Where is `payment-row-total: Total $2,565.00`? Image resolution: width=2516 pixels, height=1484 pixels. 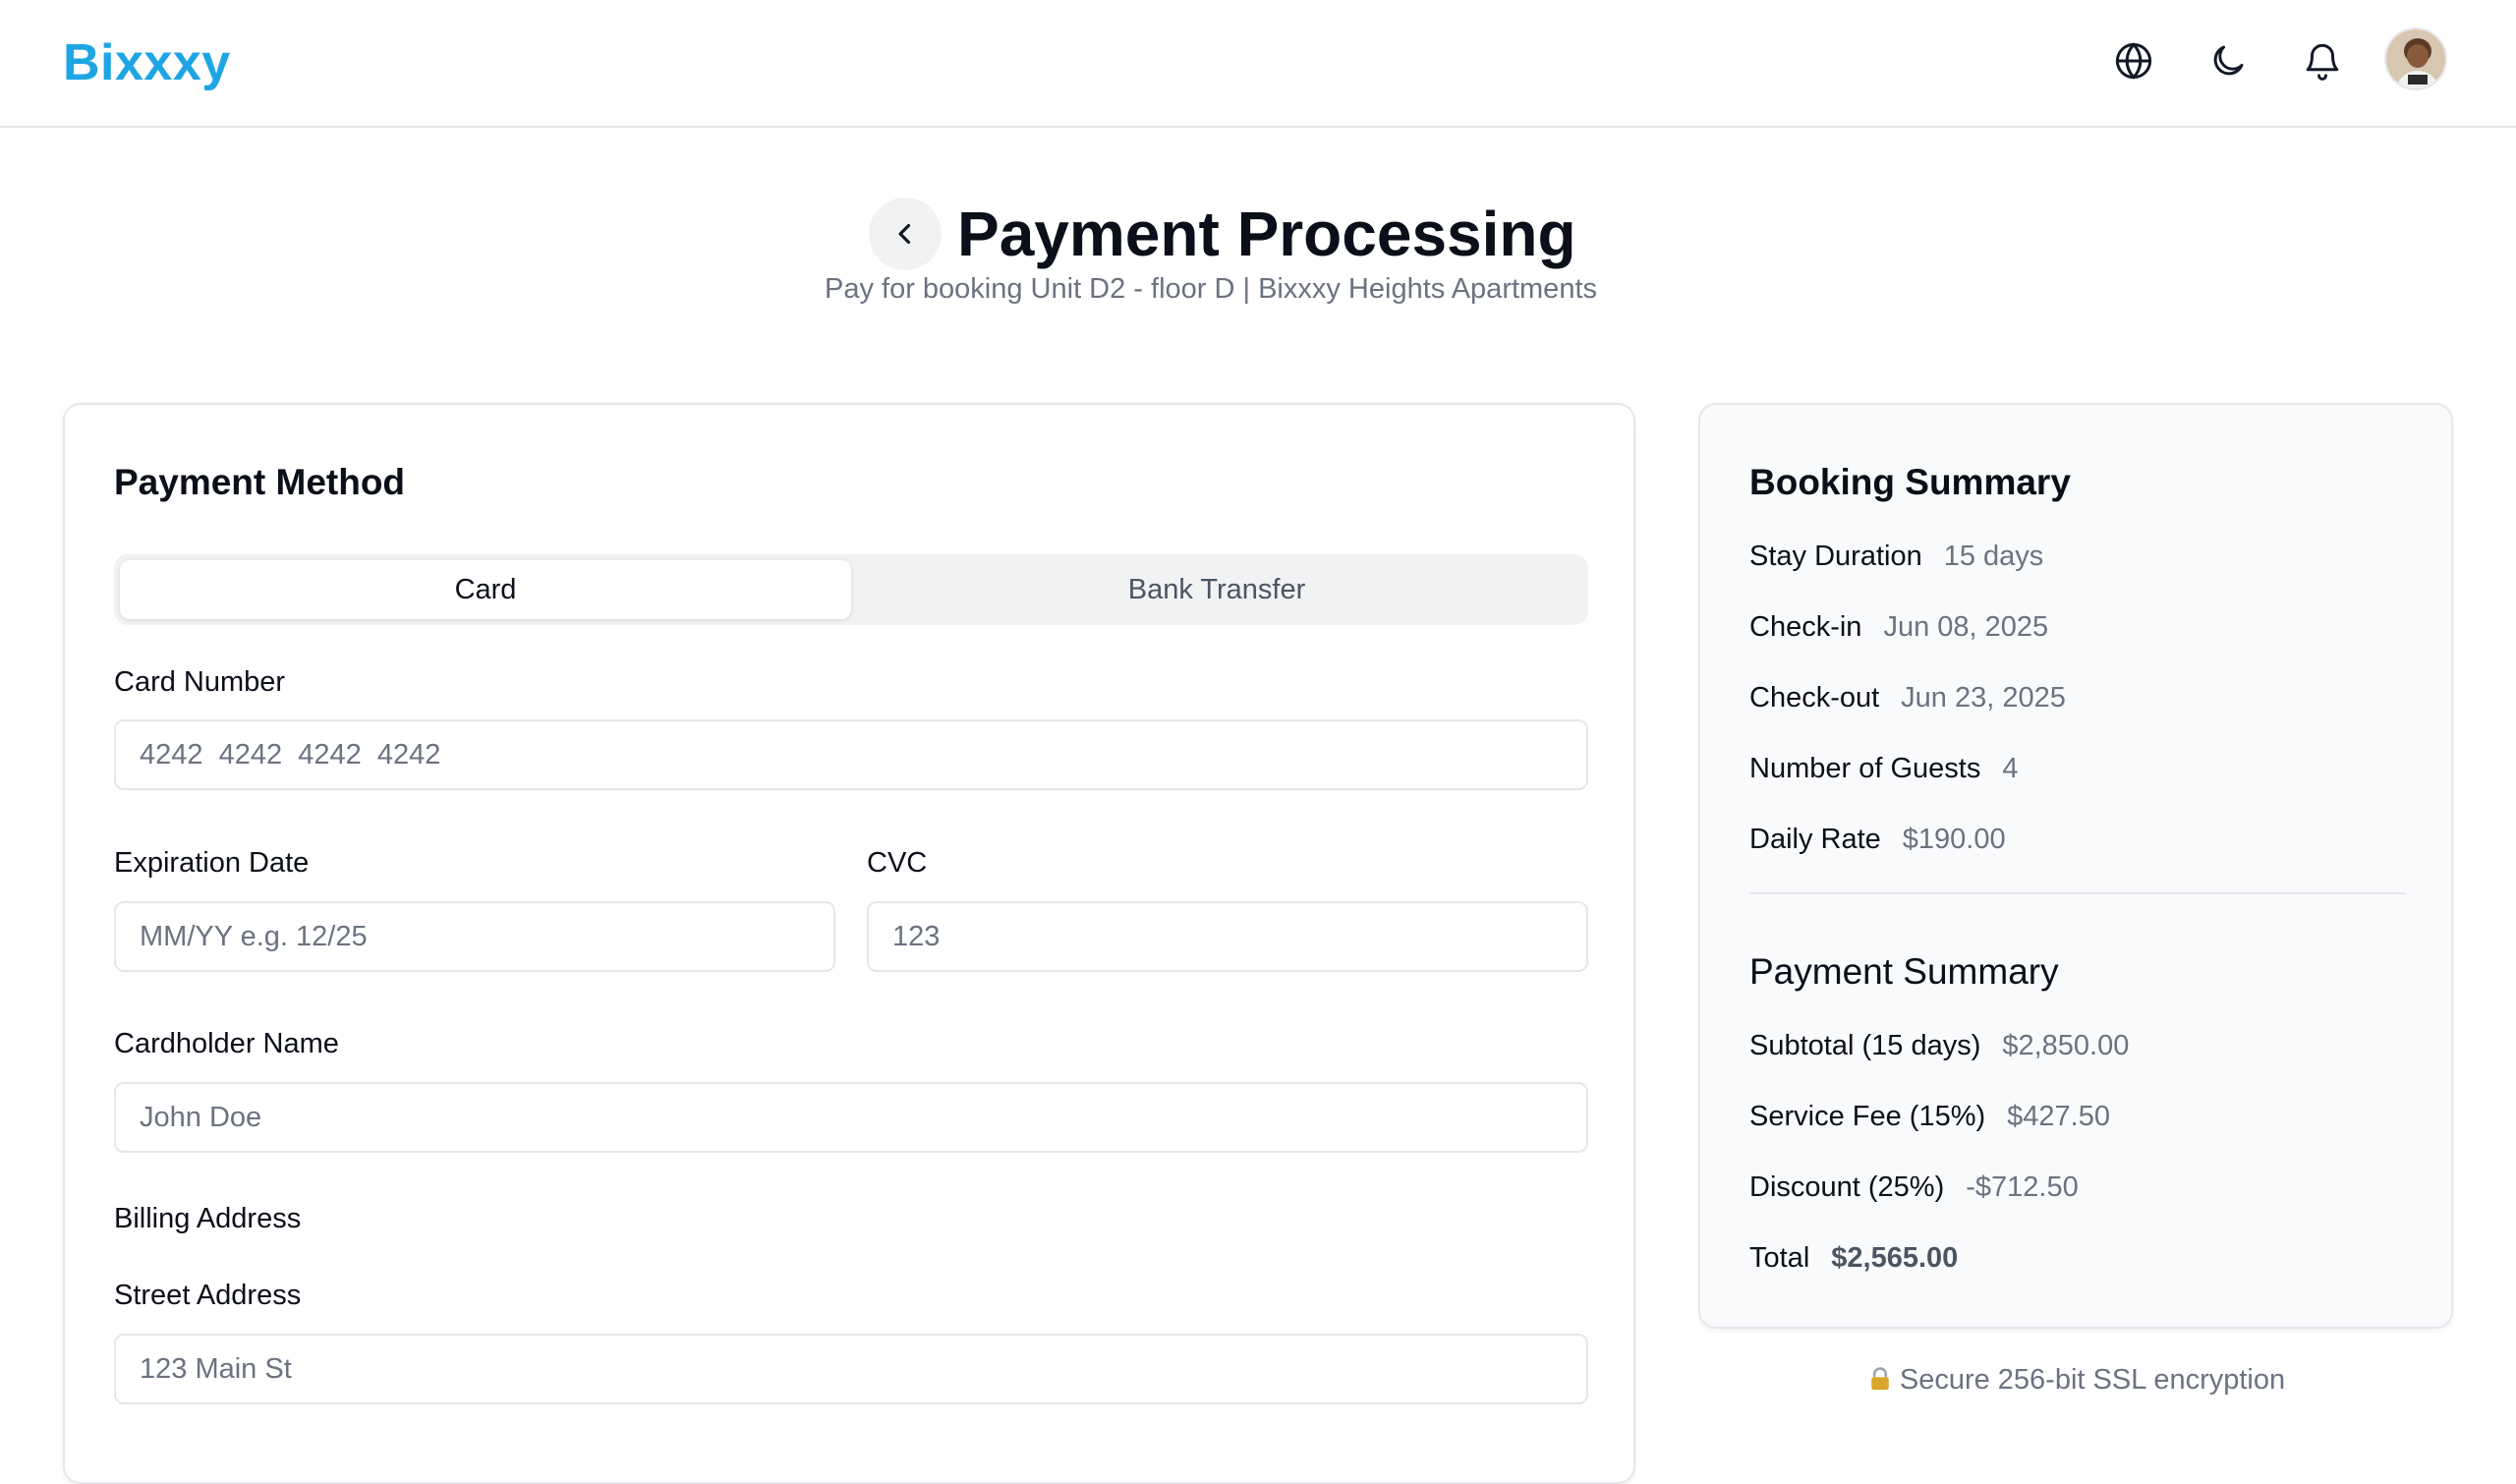 payment-row-total: Total $2,565.00 is located at coordinates (1853, 1258).